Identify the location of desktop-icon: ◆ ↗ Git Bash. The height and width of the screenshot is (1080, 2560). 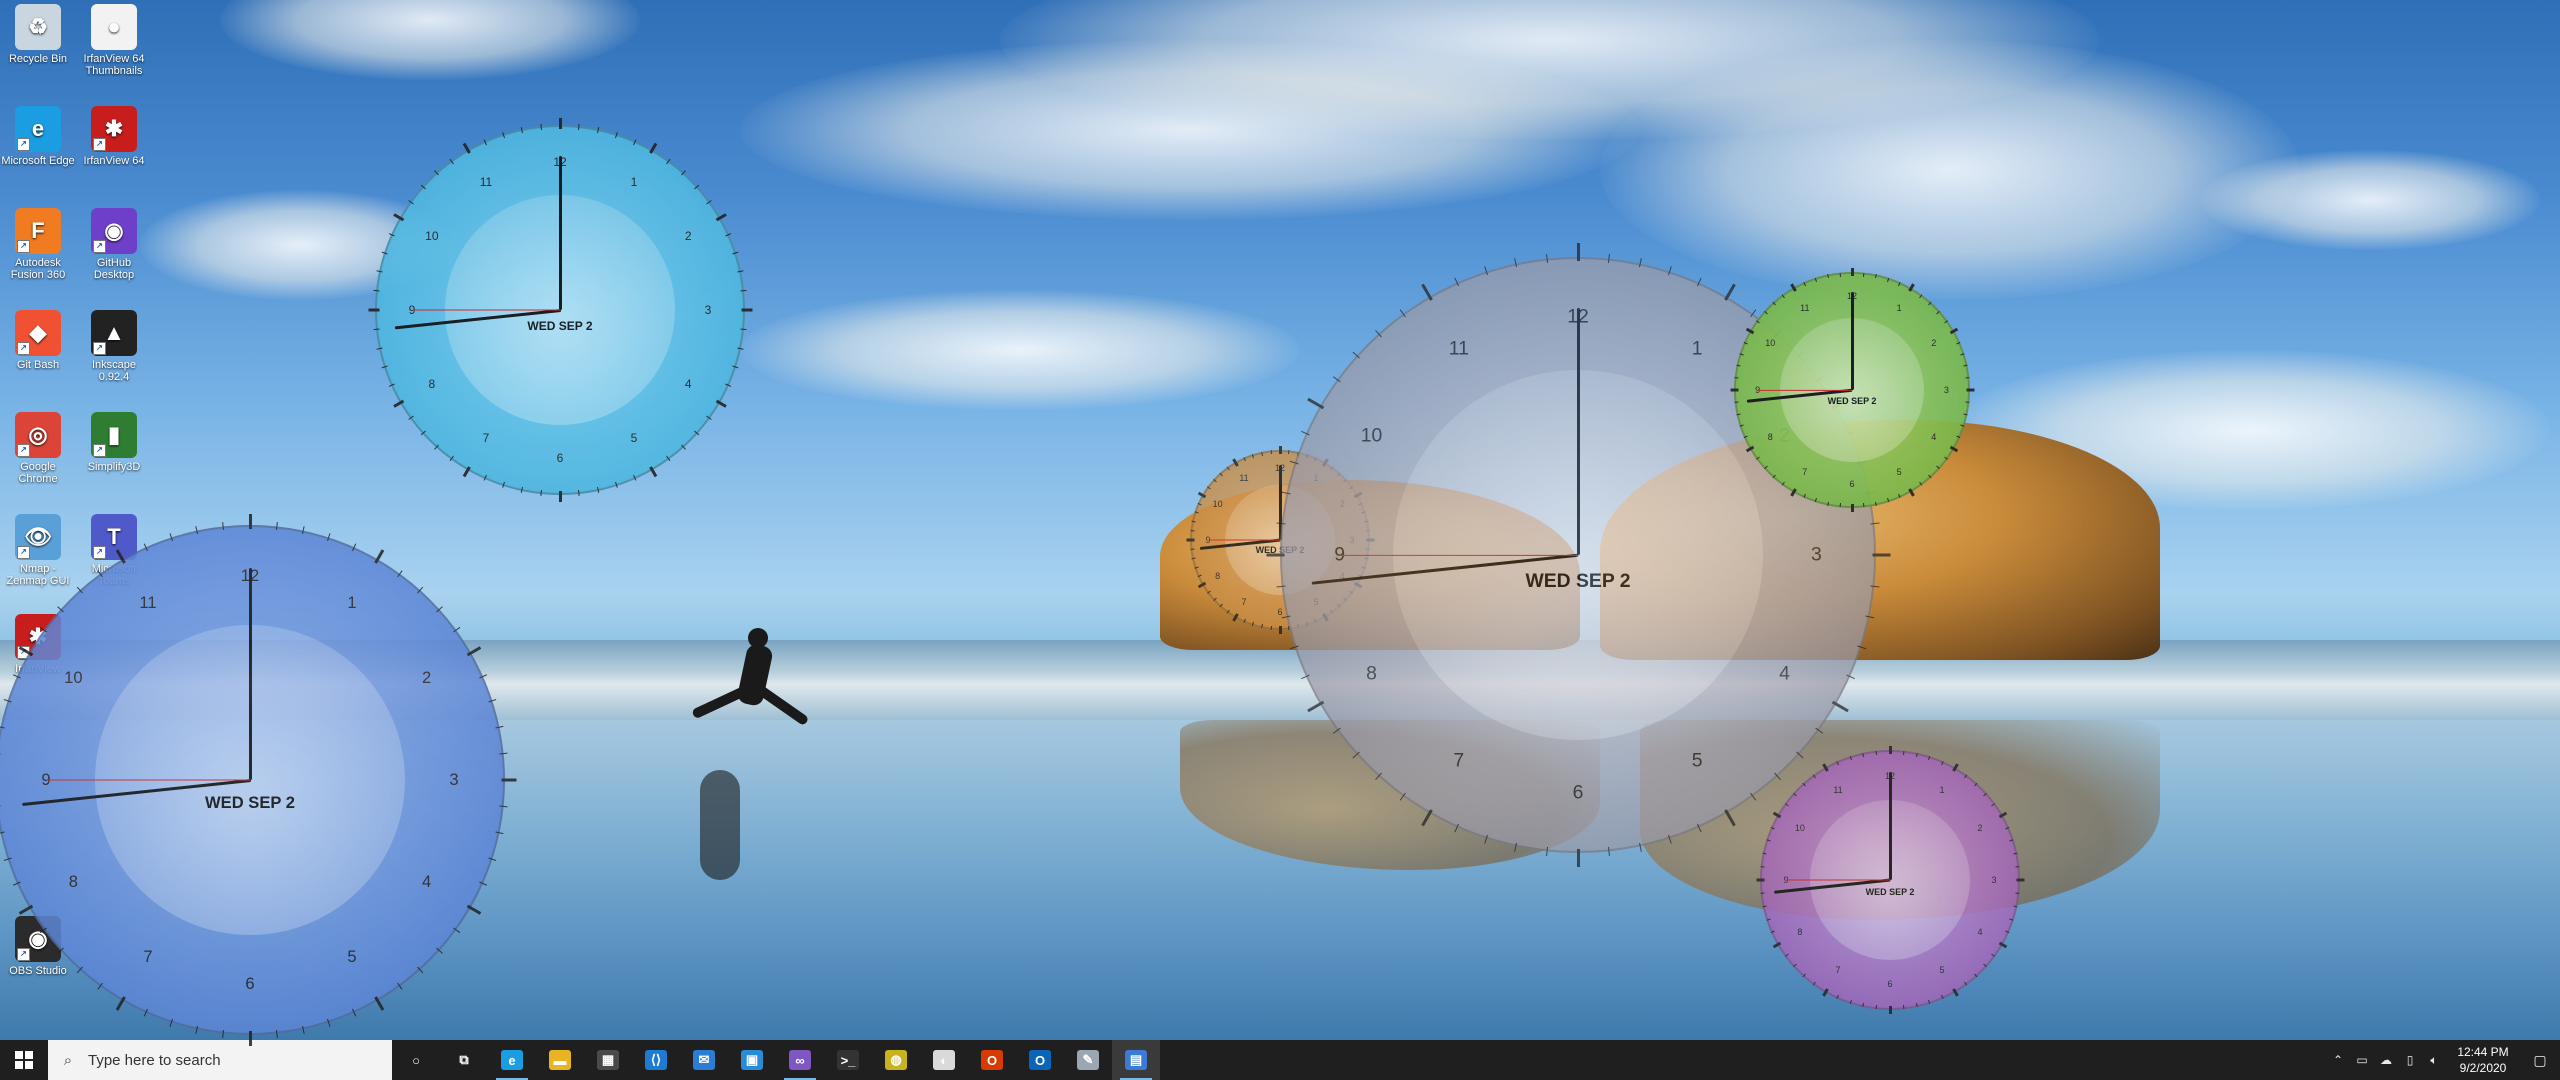
(38, 340).